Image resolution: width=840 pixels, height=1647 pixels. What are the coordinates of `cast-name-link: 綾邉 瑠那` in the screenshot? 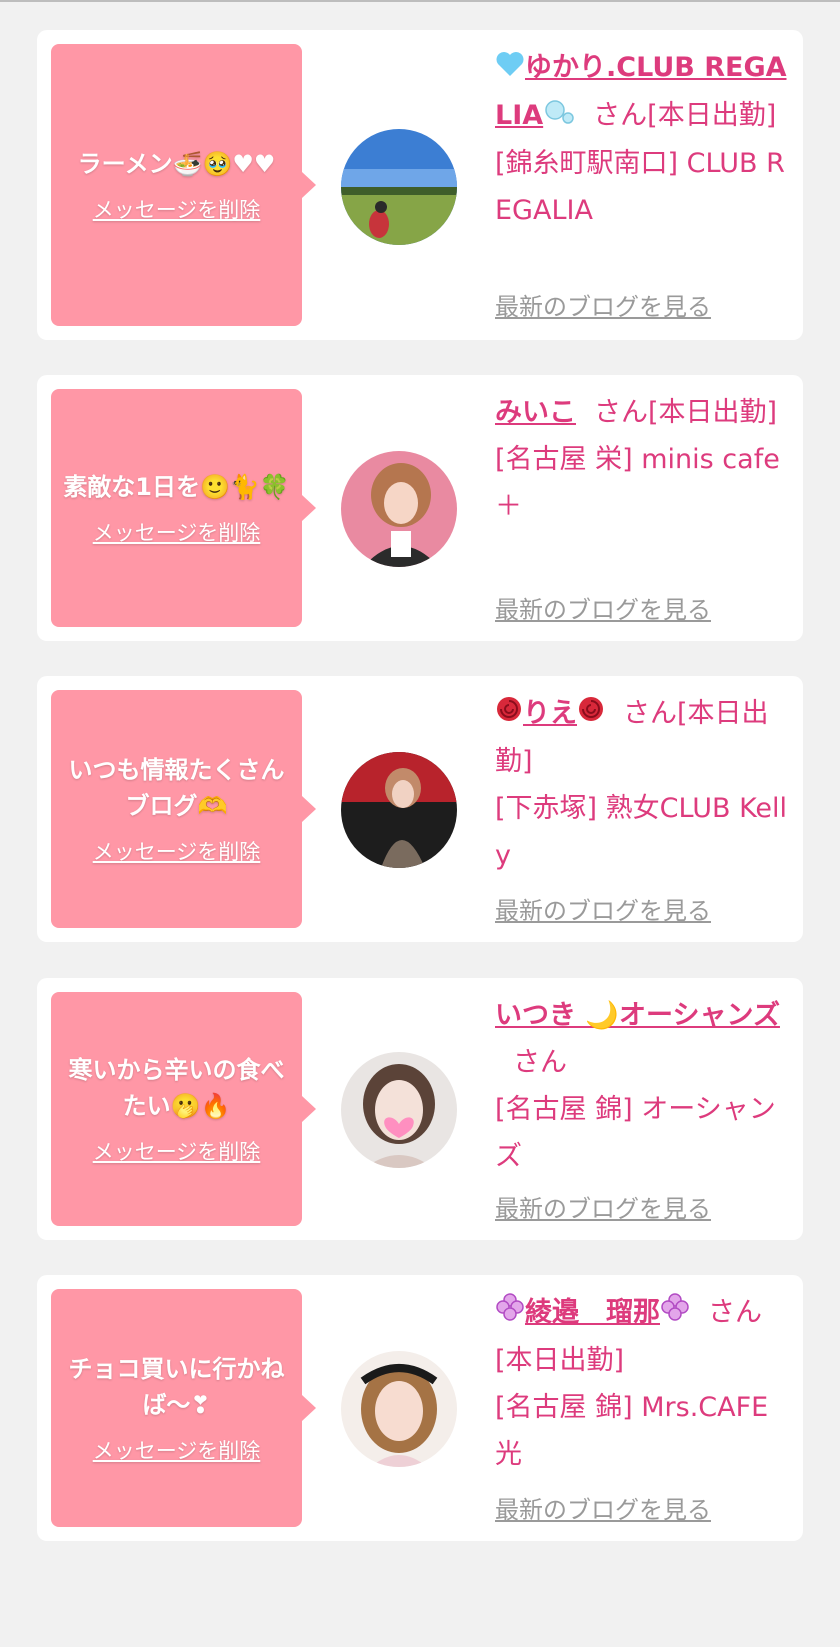 It's located at (592, 1310).